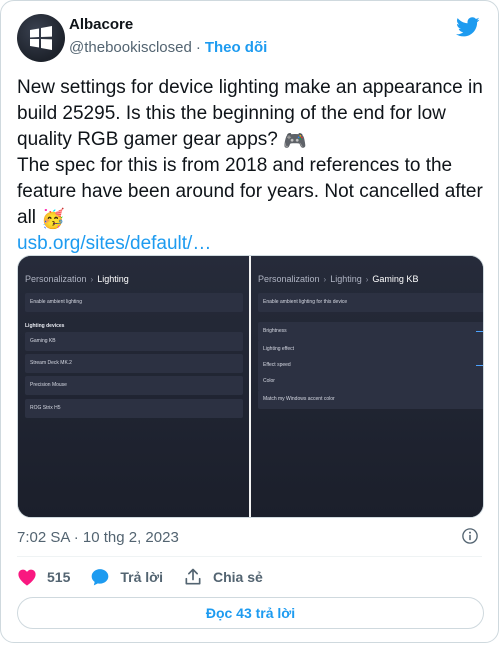 The height and width of the screenshot is (645, 501). I want to click on reply-bubble-icon, so click(100, 577).